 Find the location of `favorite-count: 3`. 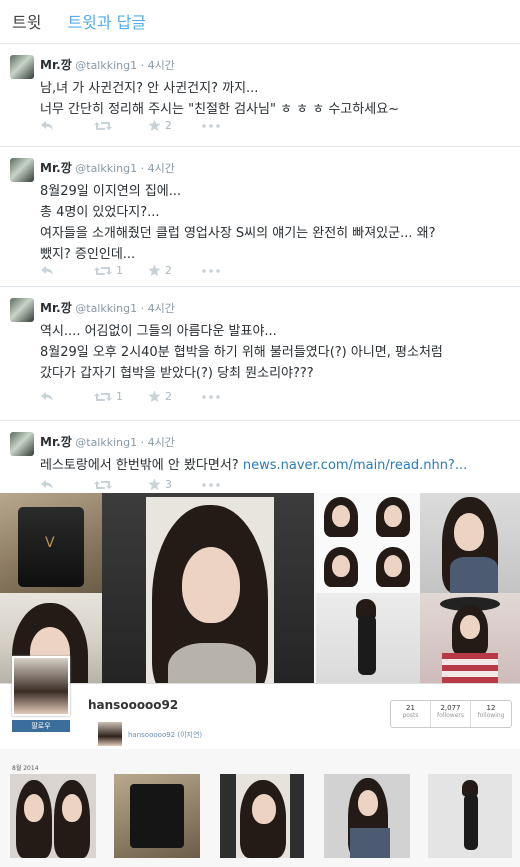

favorite-count: 3 is located at coordinates (168, 484).